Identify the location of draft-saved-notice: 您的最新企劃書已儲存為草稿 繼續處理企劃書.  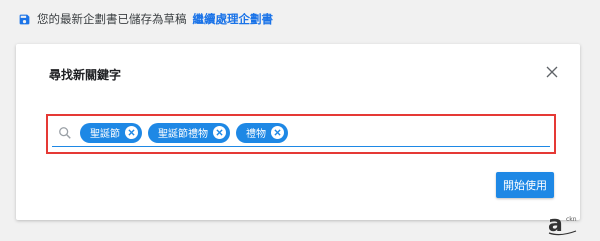
(145, 19).